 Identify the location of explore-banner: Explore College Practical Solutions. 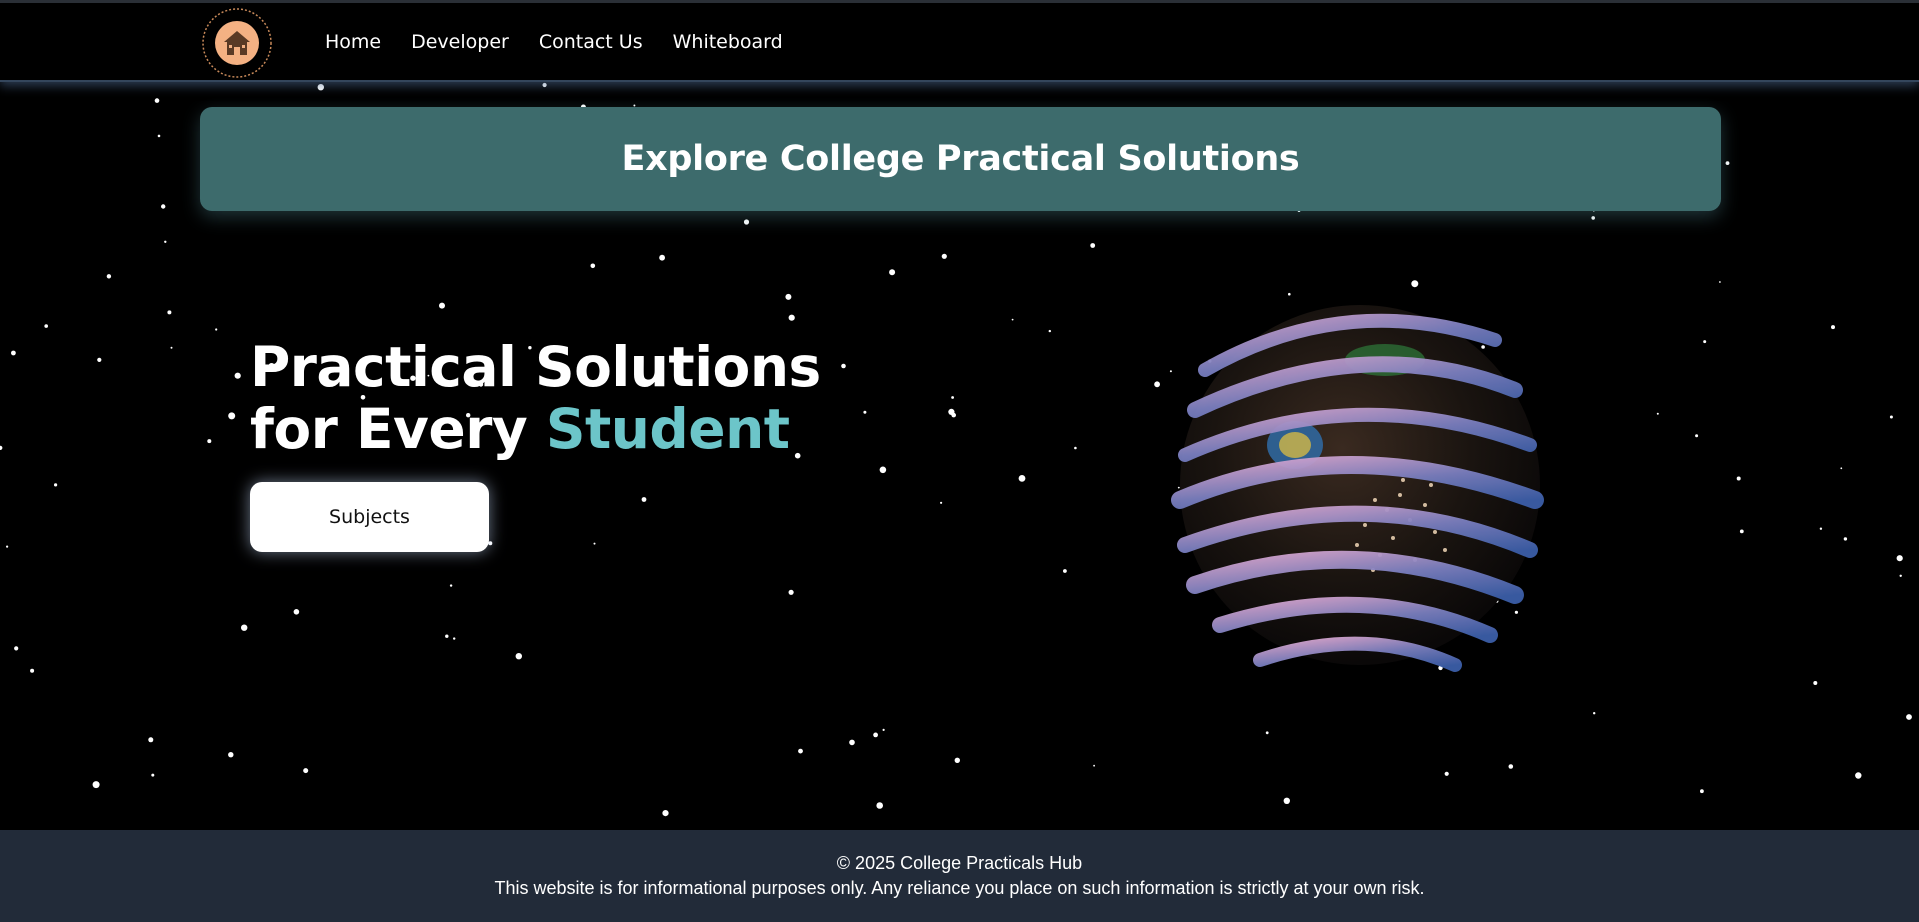
(960, 159).